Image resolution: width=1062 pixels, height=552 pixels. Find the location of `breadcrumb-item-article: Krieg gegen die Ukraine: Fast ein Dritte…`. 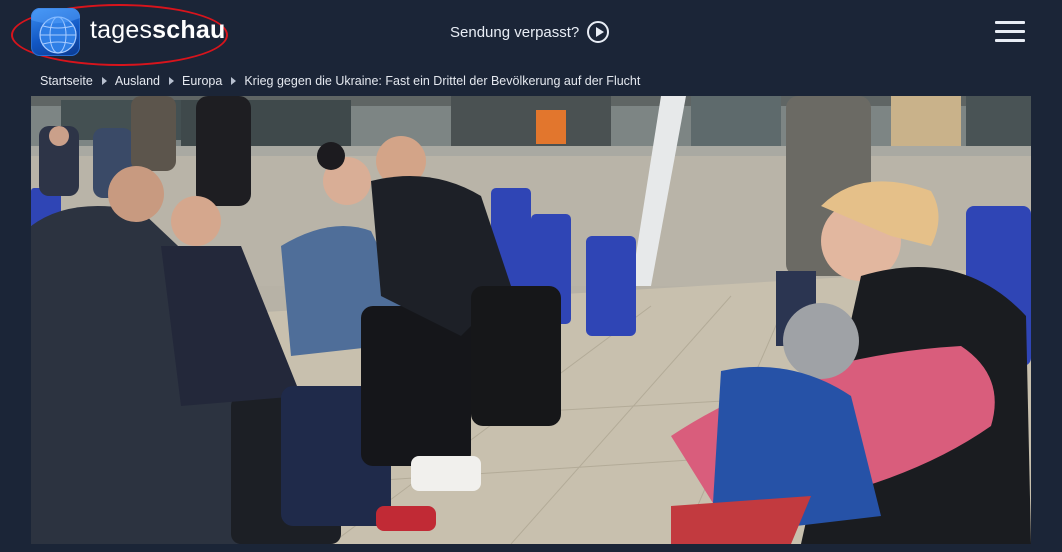

breadcrumb-item-article: Krieg gegen die Ukraine: Fast ein Dritte… is located at coordinates (442, 81).